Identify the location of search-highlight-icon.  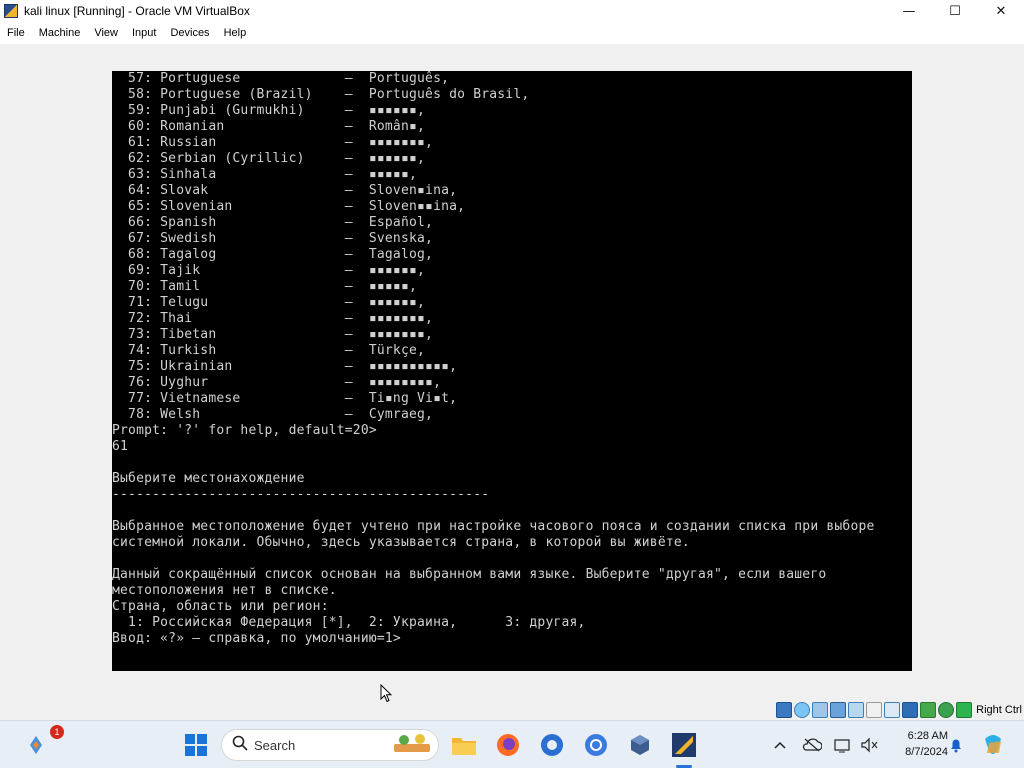
(412, 745).